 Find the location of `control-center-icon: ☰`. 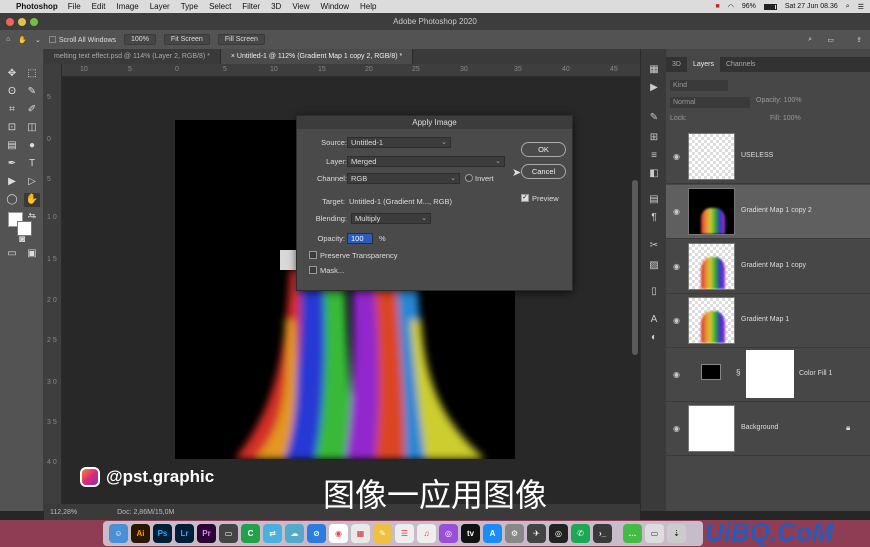

control-center-icon: ☰ is located at coordinates (861, 7).